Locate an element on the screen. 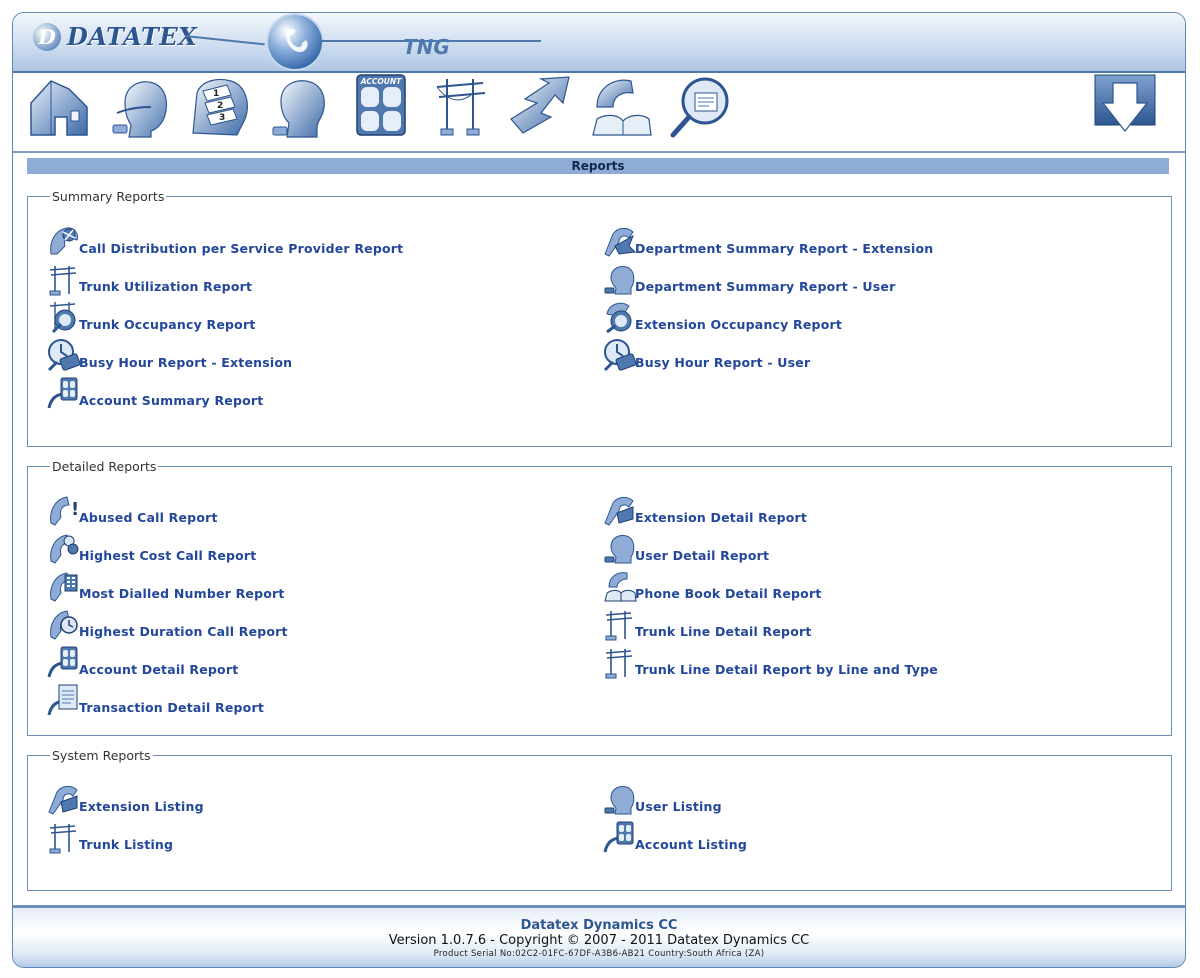  transaction-document-icon is located at coordinates (64, 700).